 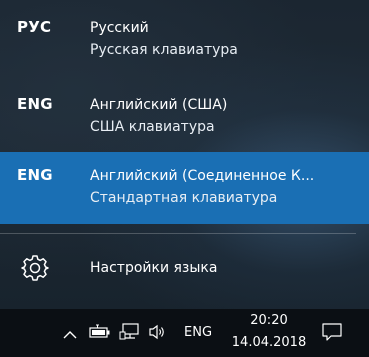 I want to click on clock-date: 14.04.2018, so click(x=269, y=342).